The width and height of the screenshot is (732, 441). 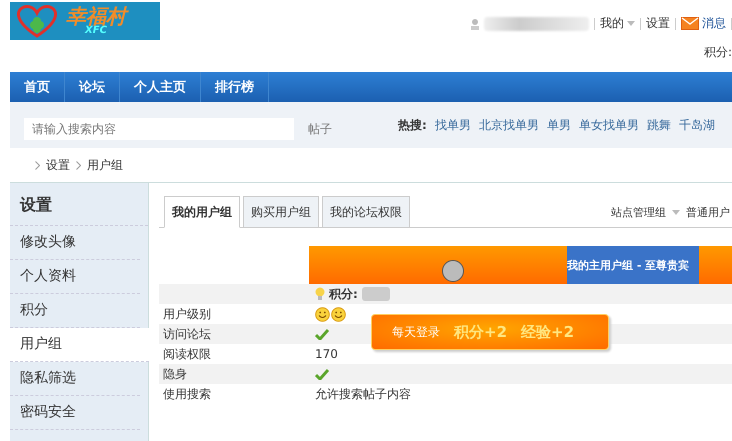 I want to click on hot-search-link: 北京找单男, so click(x=508, y=125).